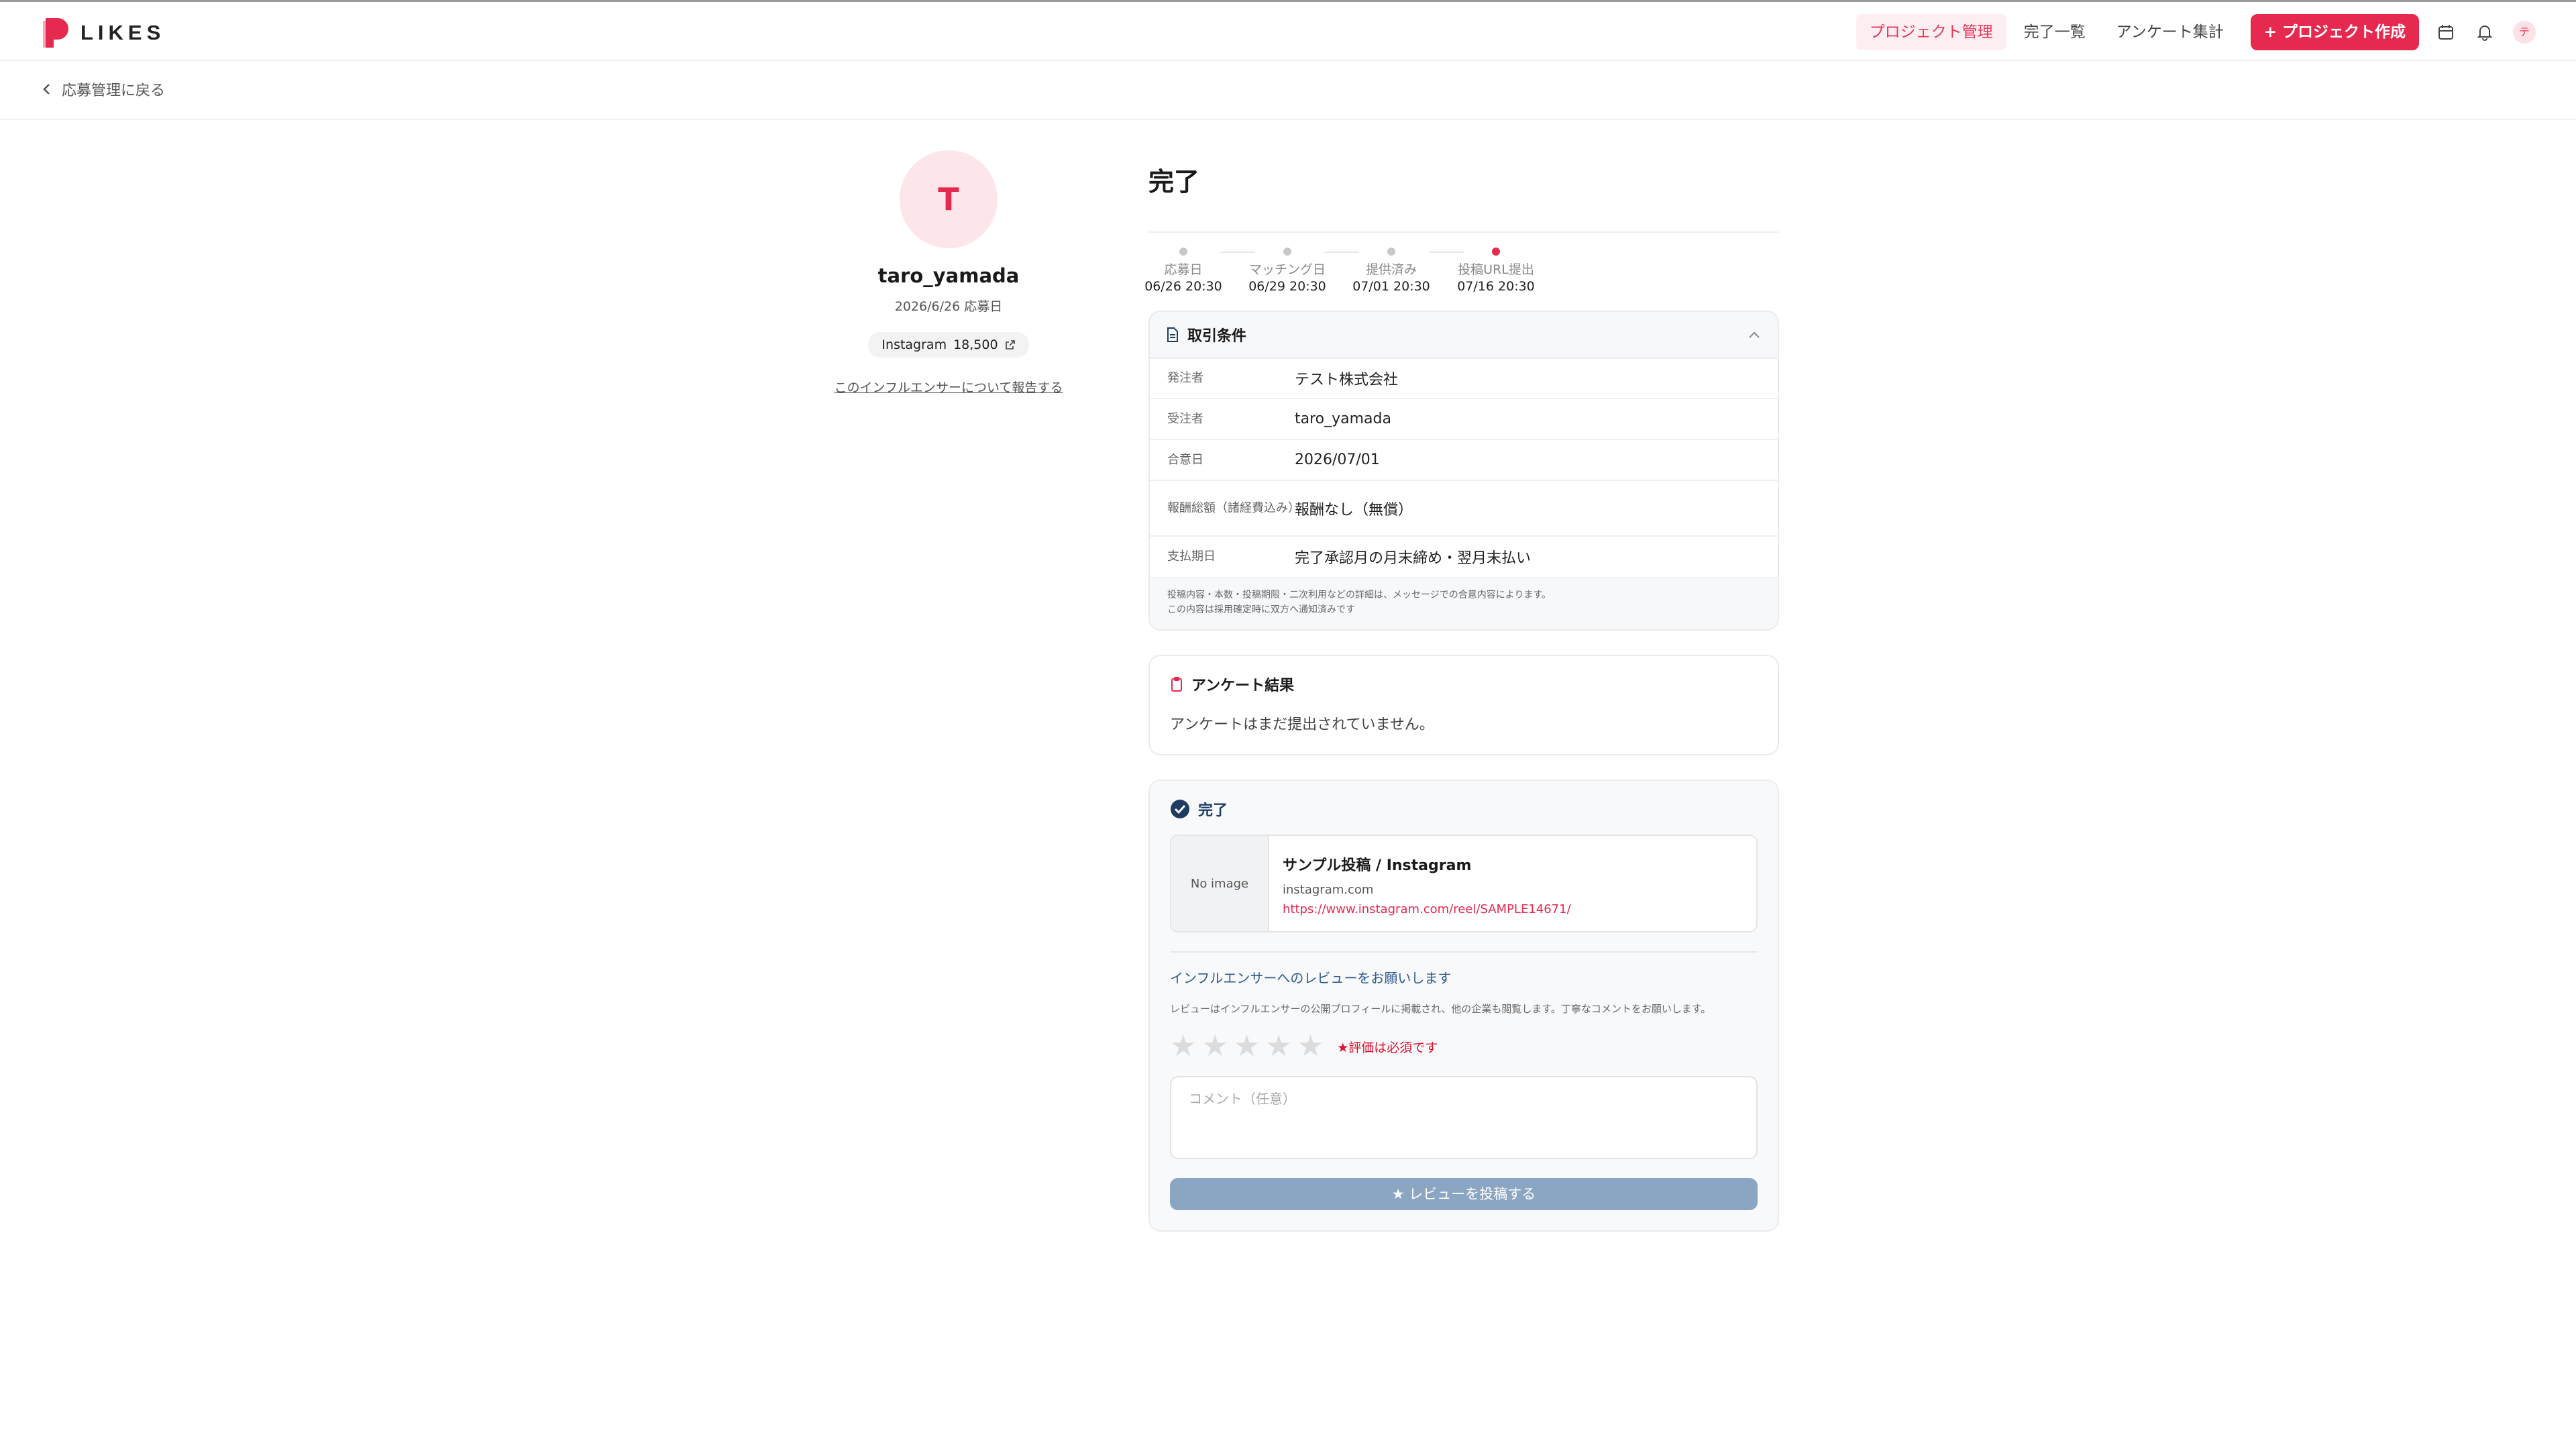 This screenshot has height=1449, width=2576. Describe the element at coordinates (948, 275) in the screenshot. I see `influencer-username: taro_yamada` at that location.